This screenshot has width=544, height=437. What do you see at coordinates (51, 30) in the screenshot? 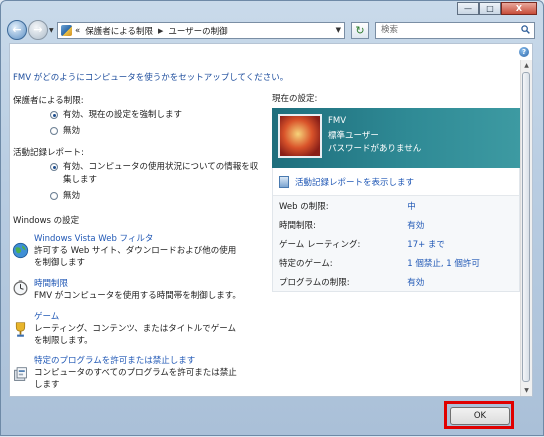
I see `recent-pages-dropdown-icon: ▼` at bounding box center [51, 30].